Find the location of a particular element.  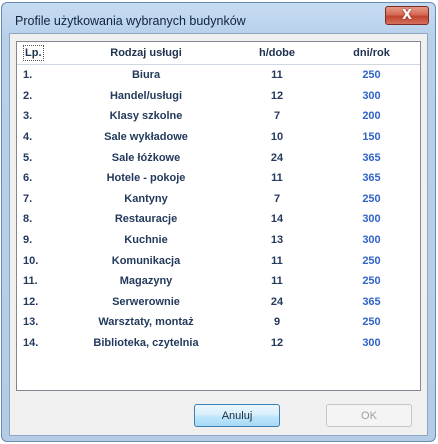

cell-lp: 10. is located at coordinates (31, 260).